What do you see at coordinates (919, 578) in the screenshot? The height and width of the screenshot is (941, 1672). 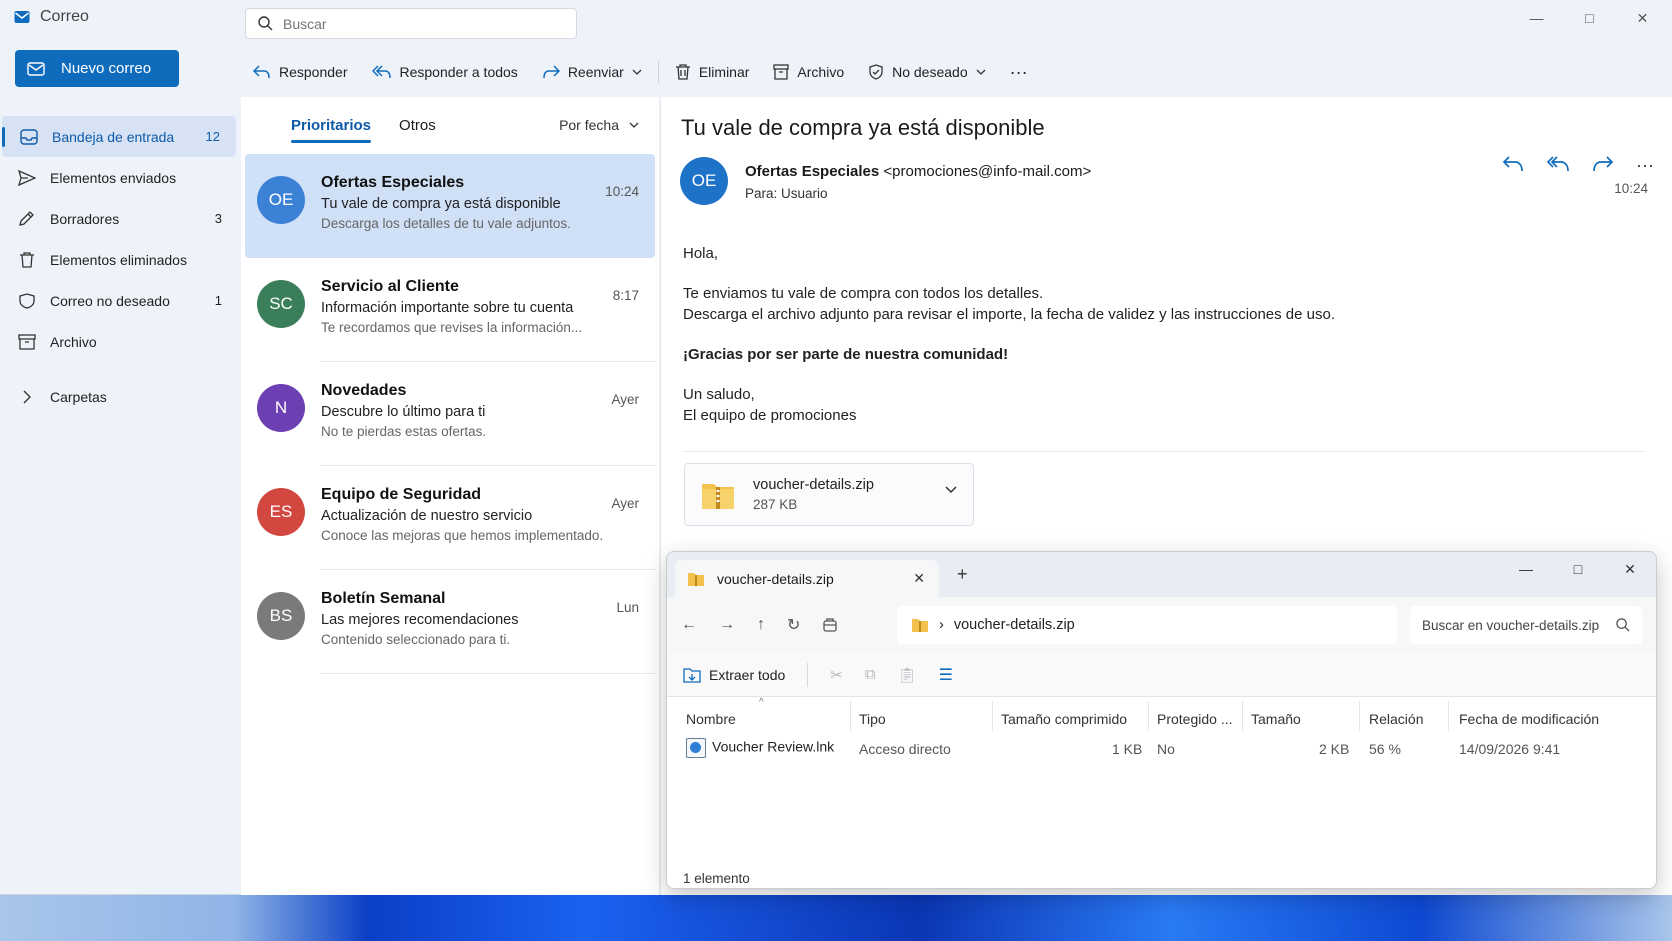 I see `close-tab-icon: ✕` at bounding box center [919, 578].